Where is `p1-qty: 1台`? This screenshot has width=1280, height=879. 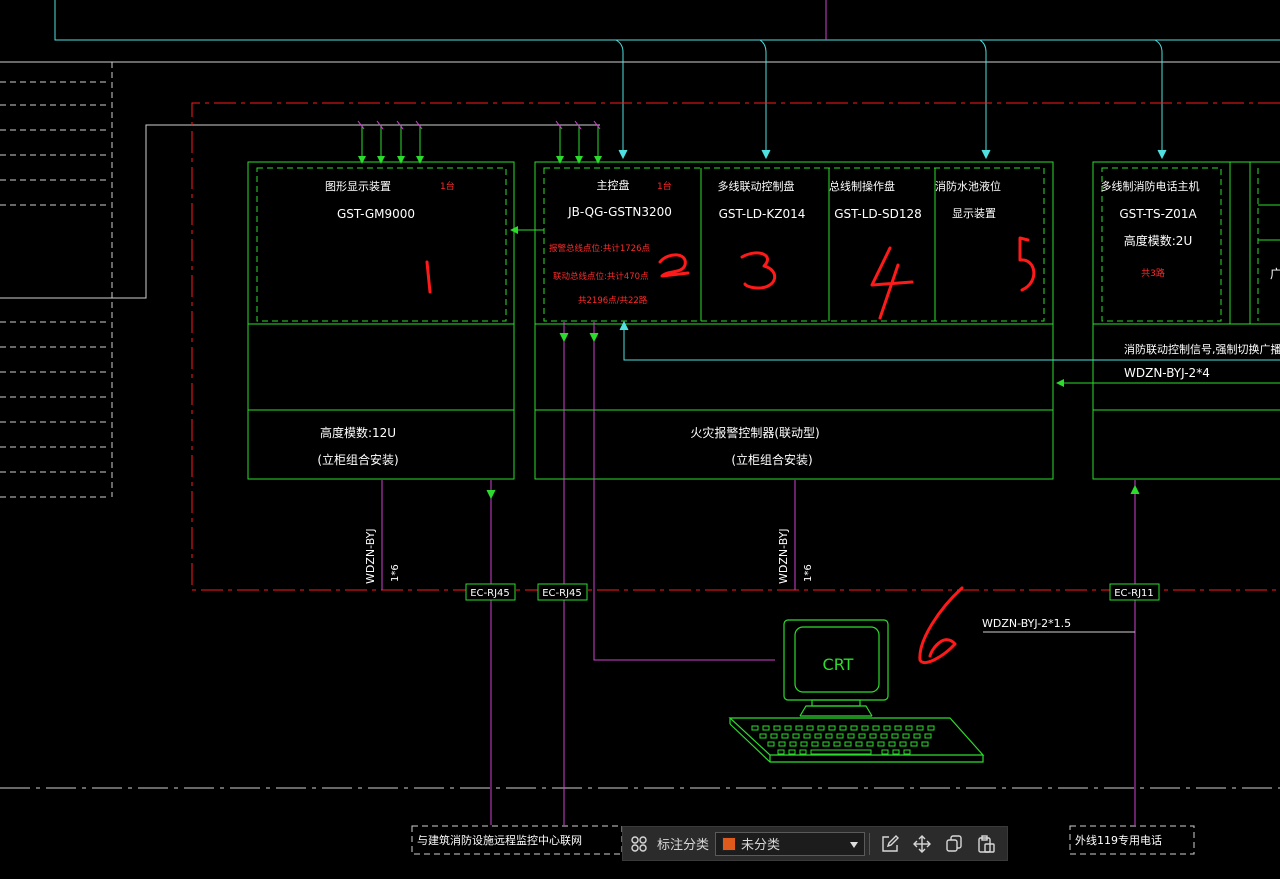 p1-qty: 1台 is located at coordinates (447, 186).